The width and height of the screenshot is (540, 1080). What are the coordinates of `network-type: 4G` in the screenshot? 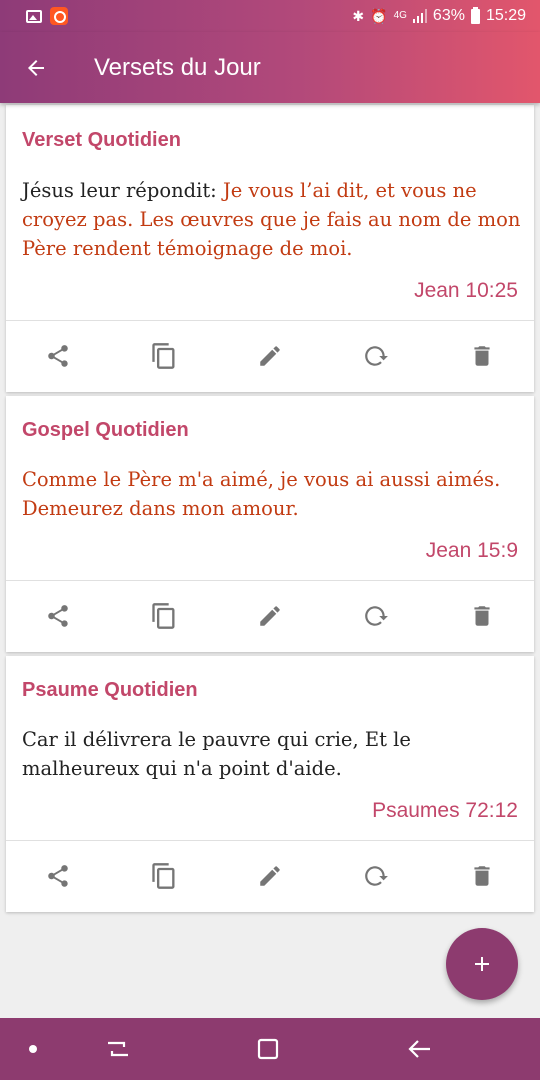 It's located at (400, 15).